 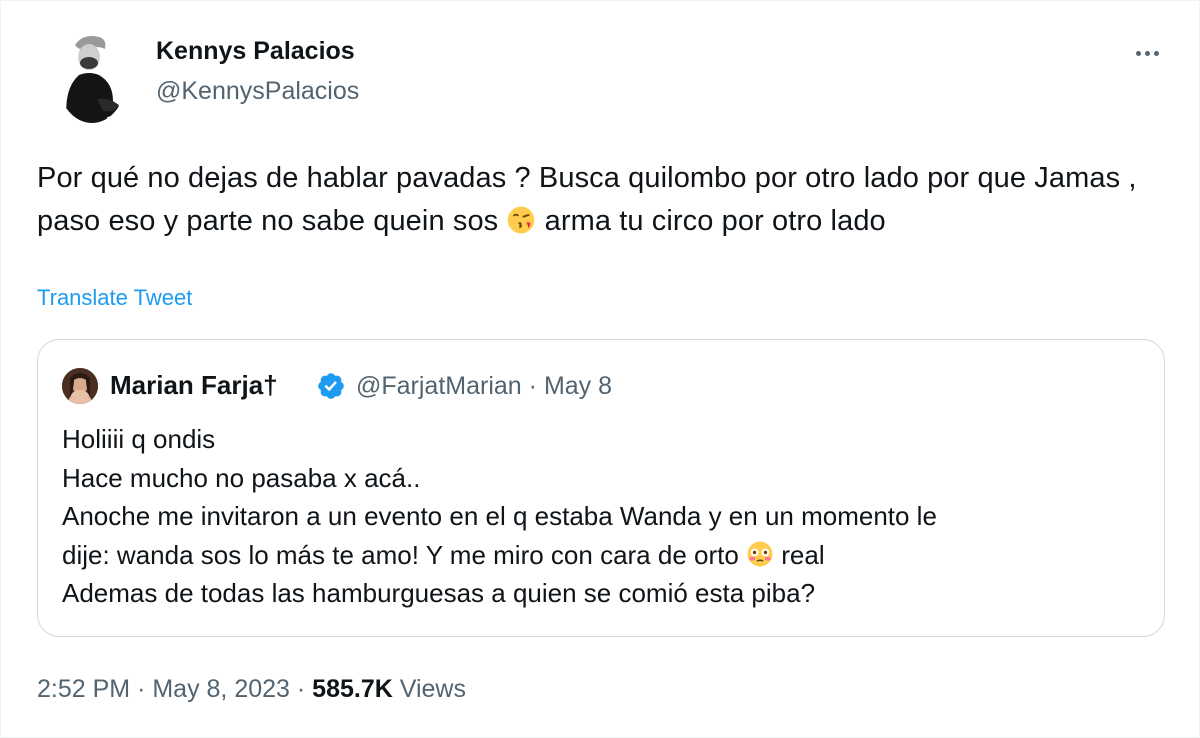 I want to click on tweet-date: May 8, 2023, so click(x=221, y=689).